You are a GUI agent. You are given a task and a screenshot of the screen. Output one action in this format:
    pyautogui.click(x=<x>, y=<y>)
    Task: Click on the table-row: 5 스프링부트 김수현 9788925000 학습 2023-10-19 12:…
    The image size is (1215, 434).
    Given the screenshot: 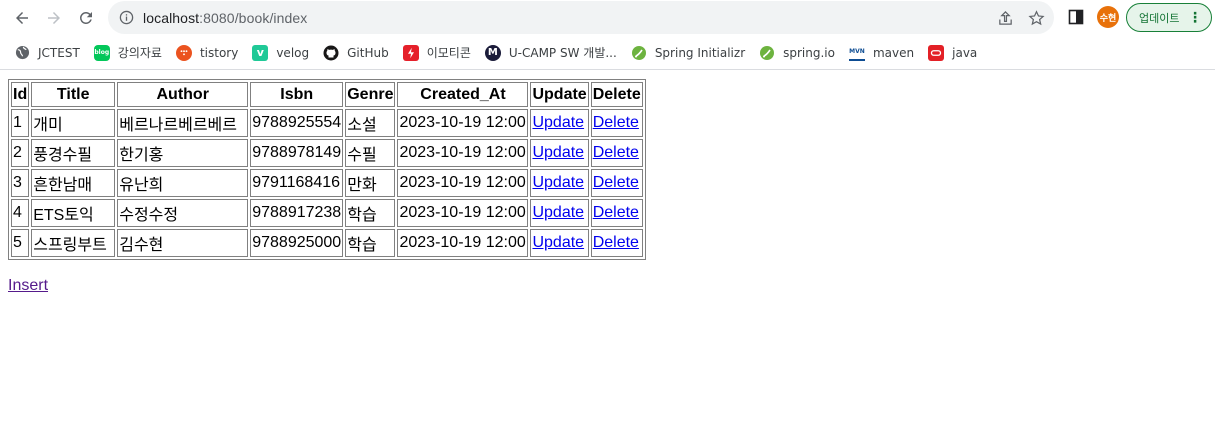 What is the action you would take?
    pyautogui.click(x=327, y=243)
    